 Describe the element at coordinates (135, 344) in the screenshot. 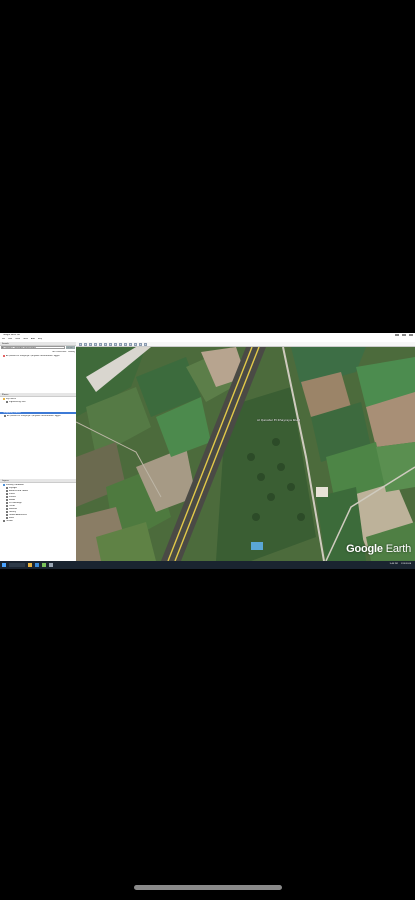

I see `print-icon` at that location.